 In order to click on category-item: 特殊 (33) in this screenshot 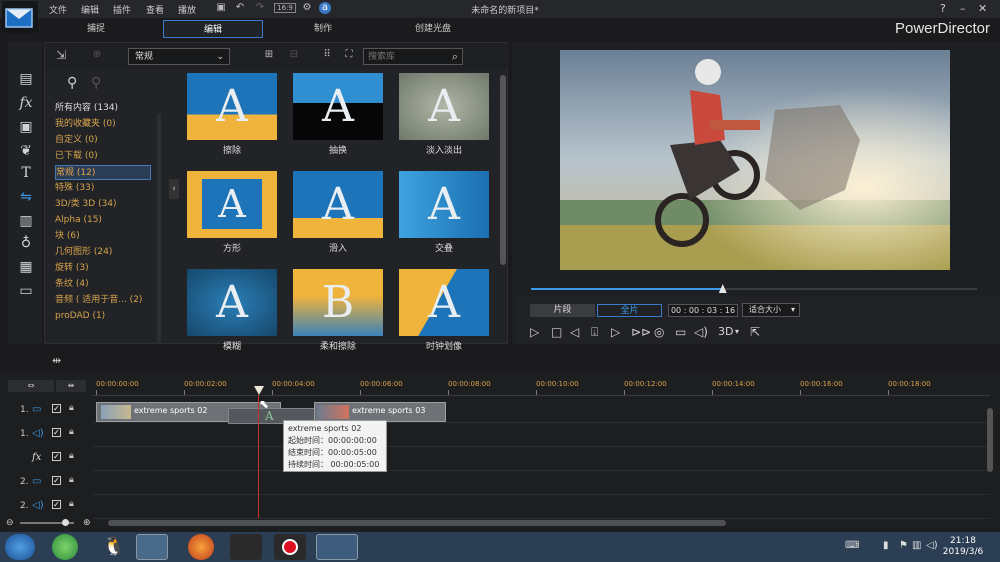, I will do `click(74, 188)`.